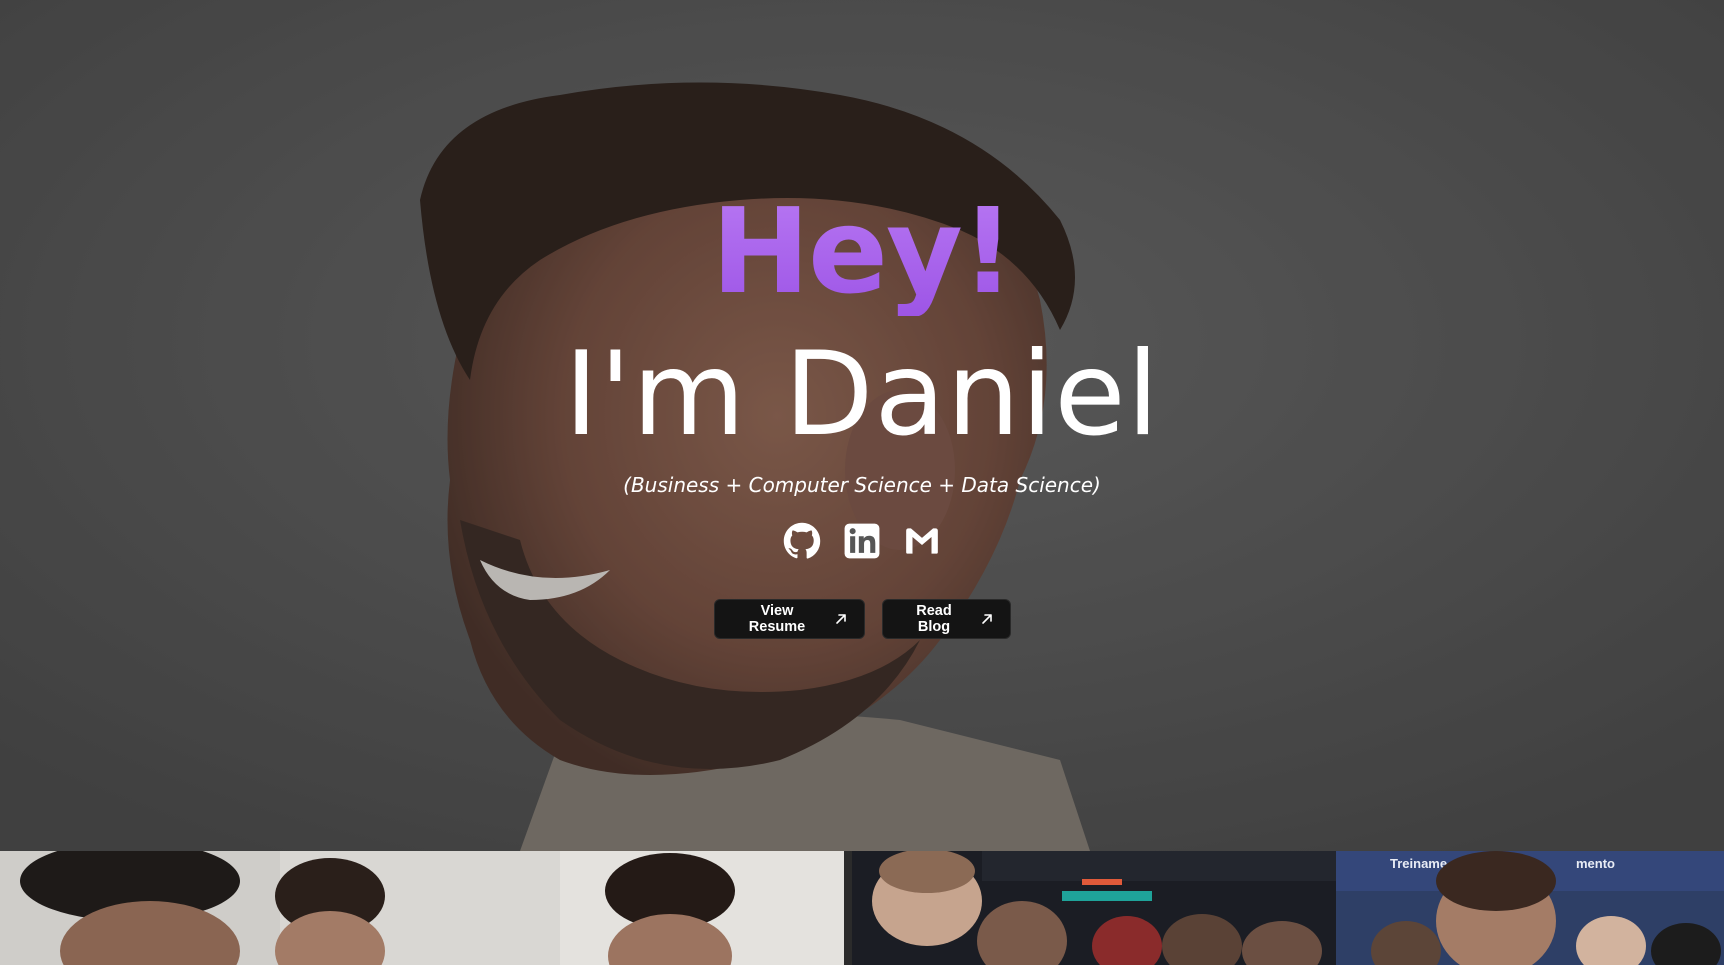 This screenshot has width=1724, height=965. Describe the element at coordinates (862, 394) in the screenshot. I see `name-heading: I'm Daniel` at that location.